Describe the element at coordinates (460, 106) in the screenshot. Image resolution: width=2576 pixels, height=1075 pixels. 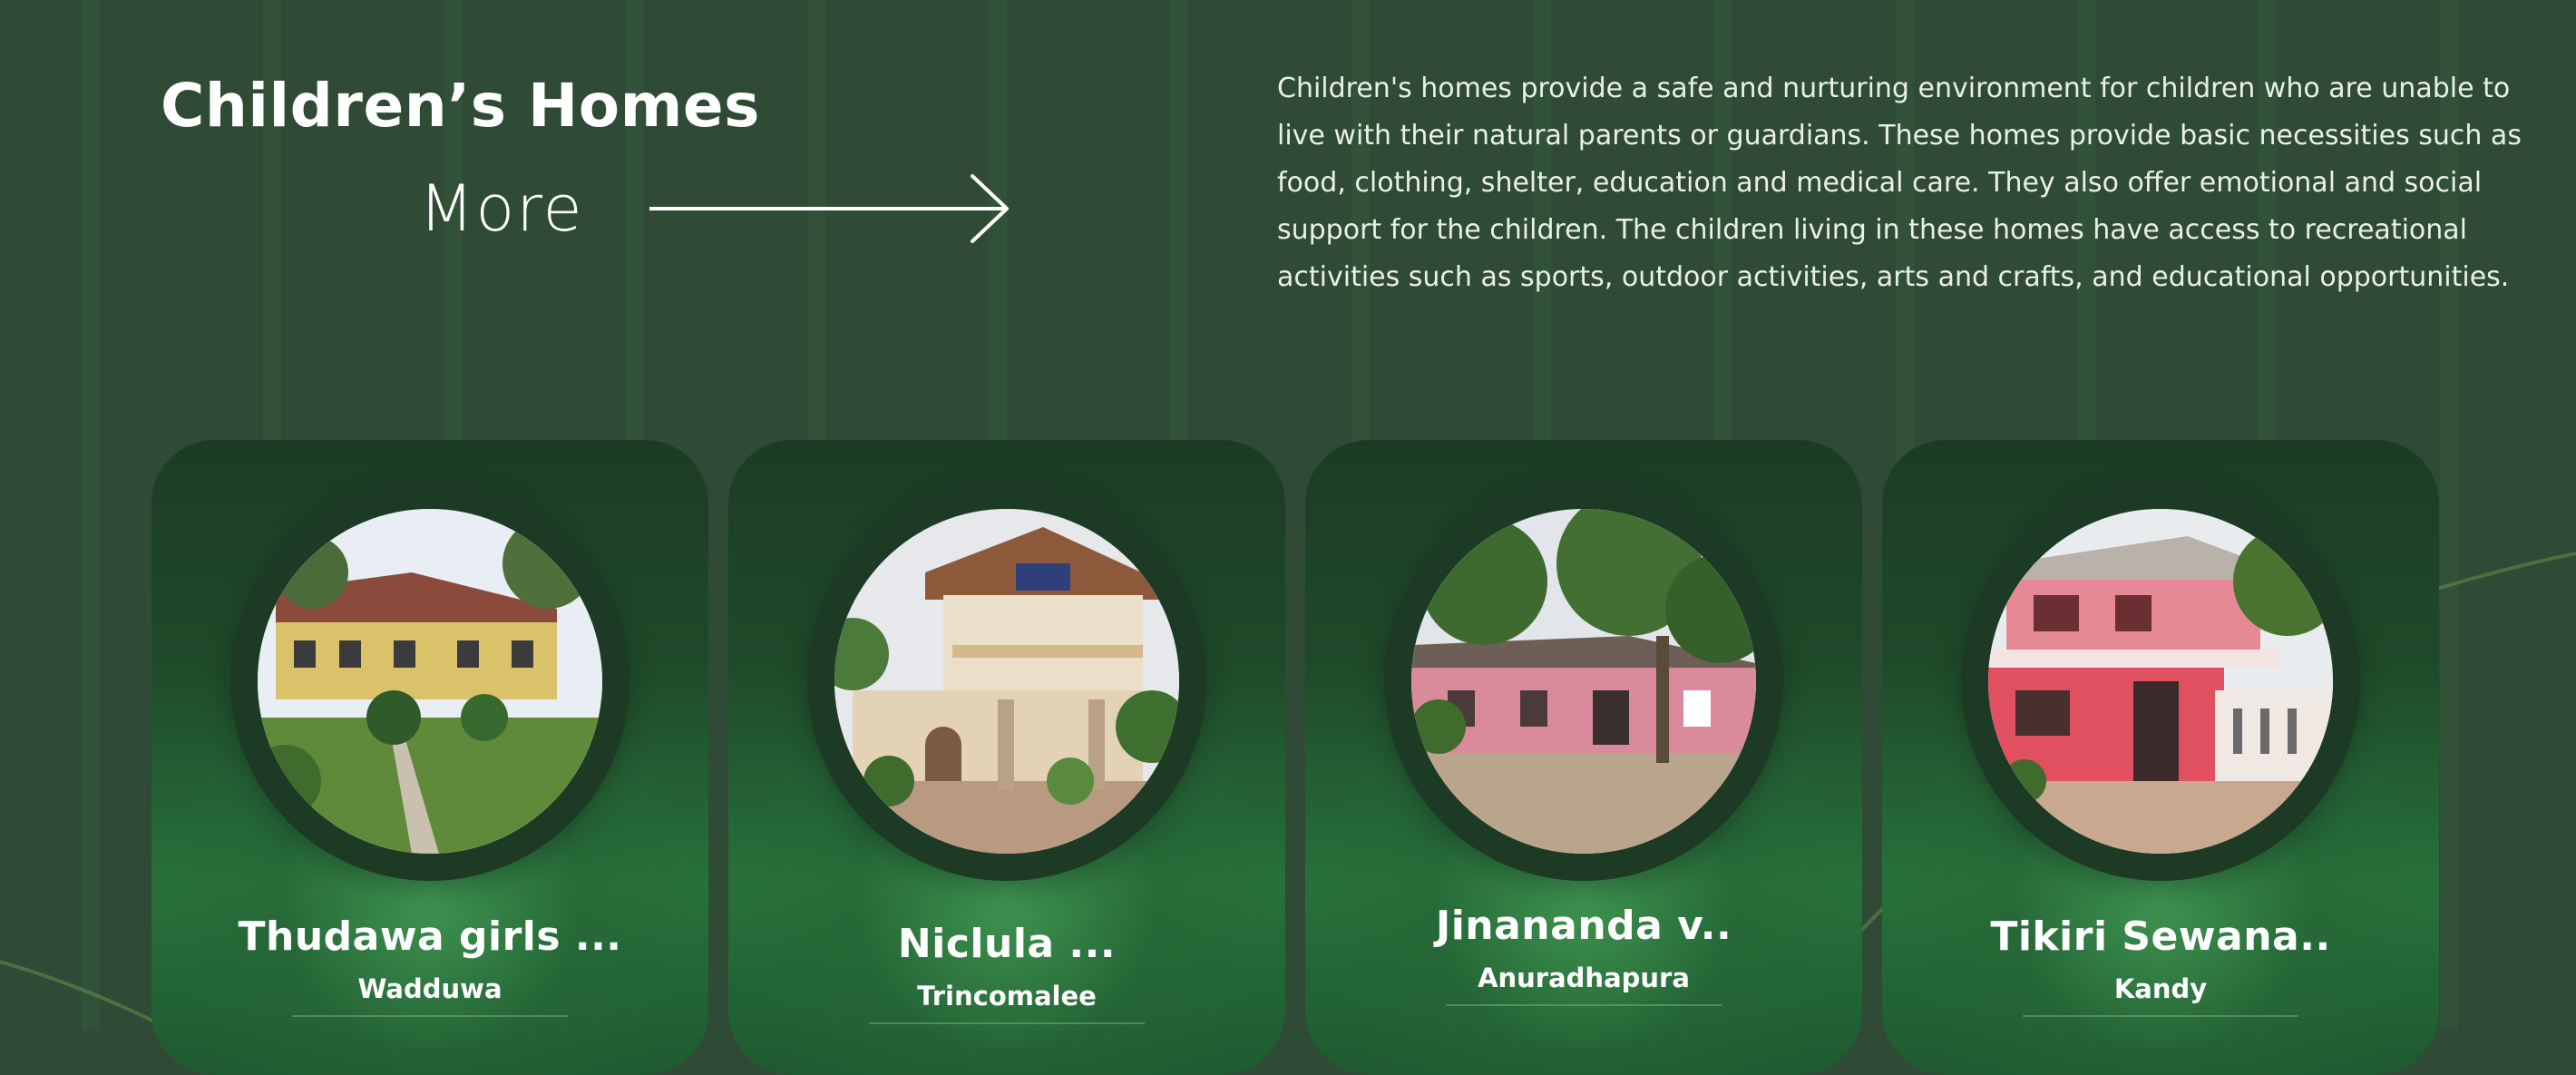
I see `section-title: Children’s Homes` at that location.